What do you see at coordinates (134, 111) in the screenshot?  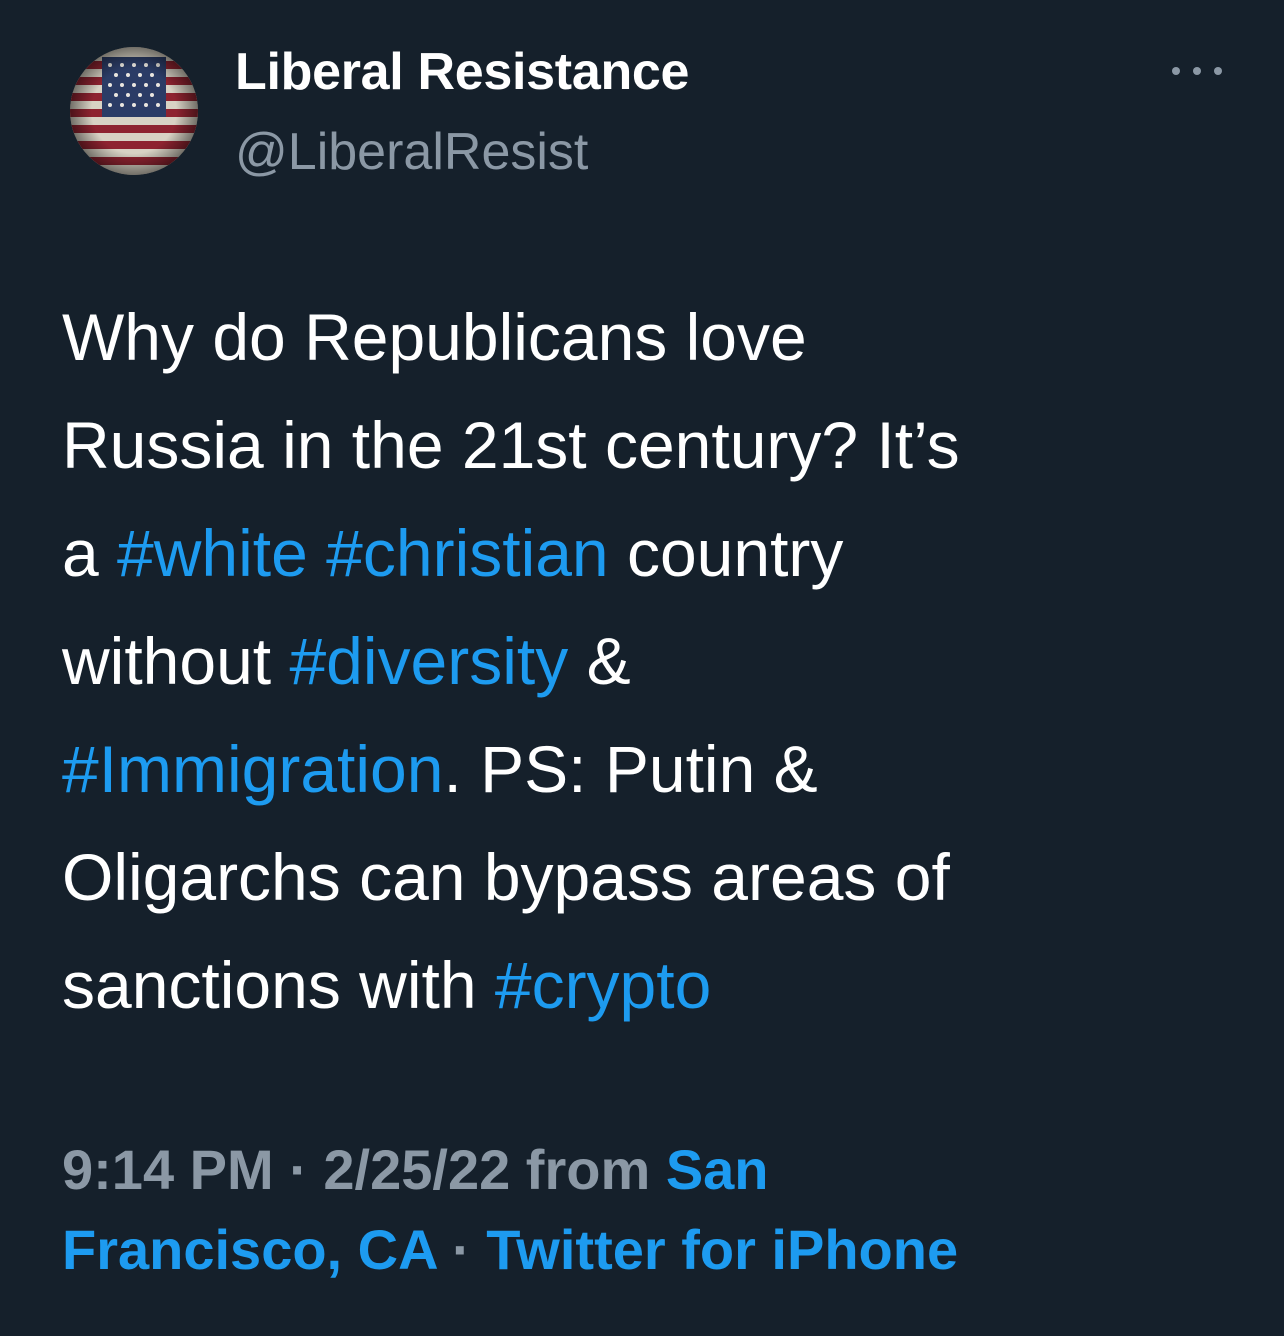 I see `us-flag-avatar-icon` at bounding box center [134, 111].